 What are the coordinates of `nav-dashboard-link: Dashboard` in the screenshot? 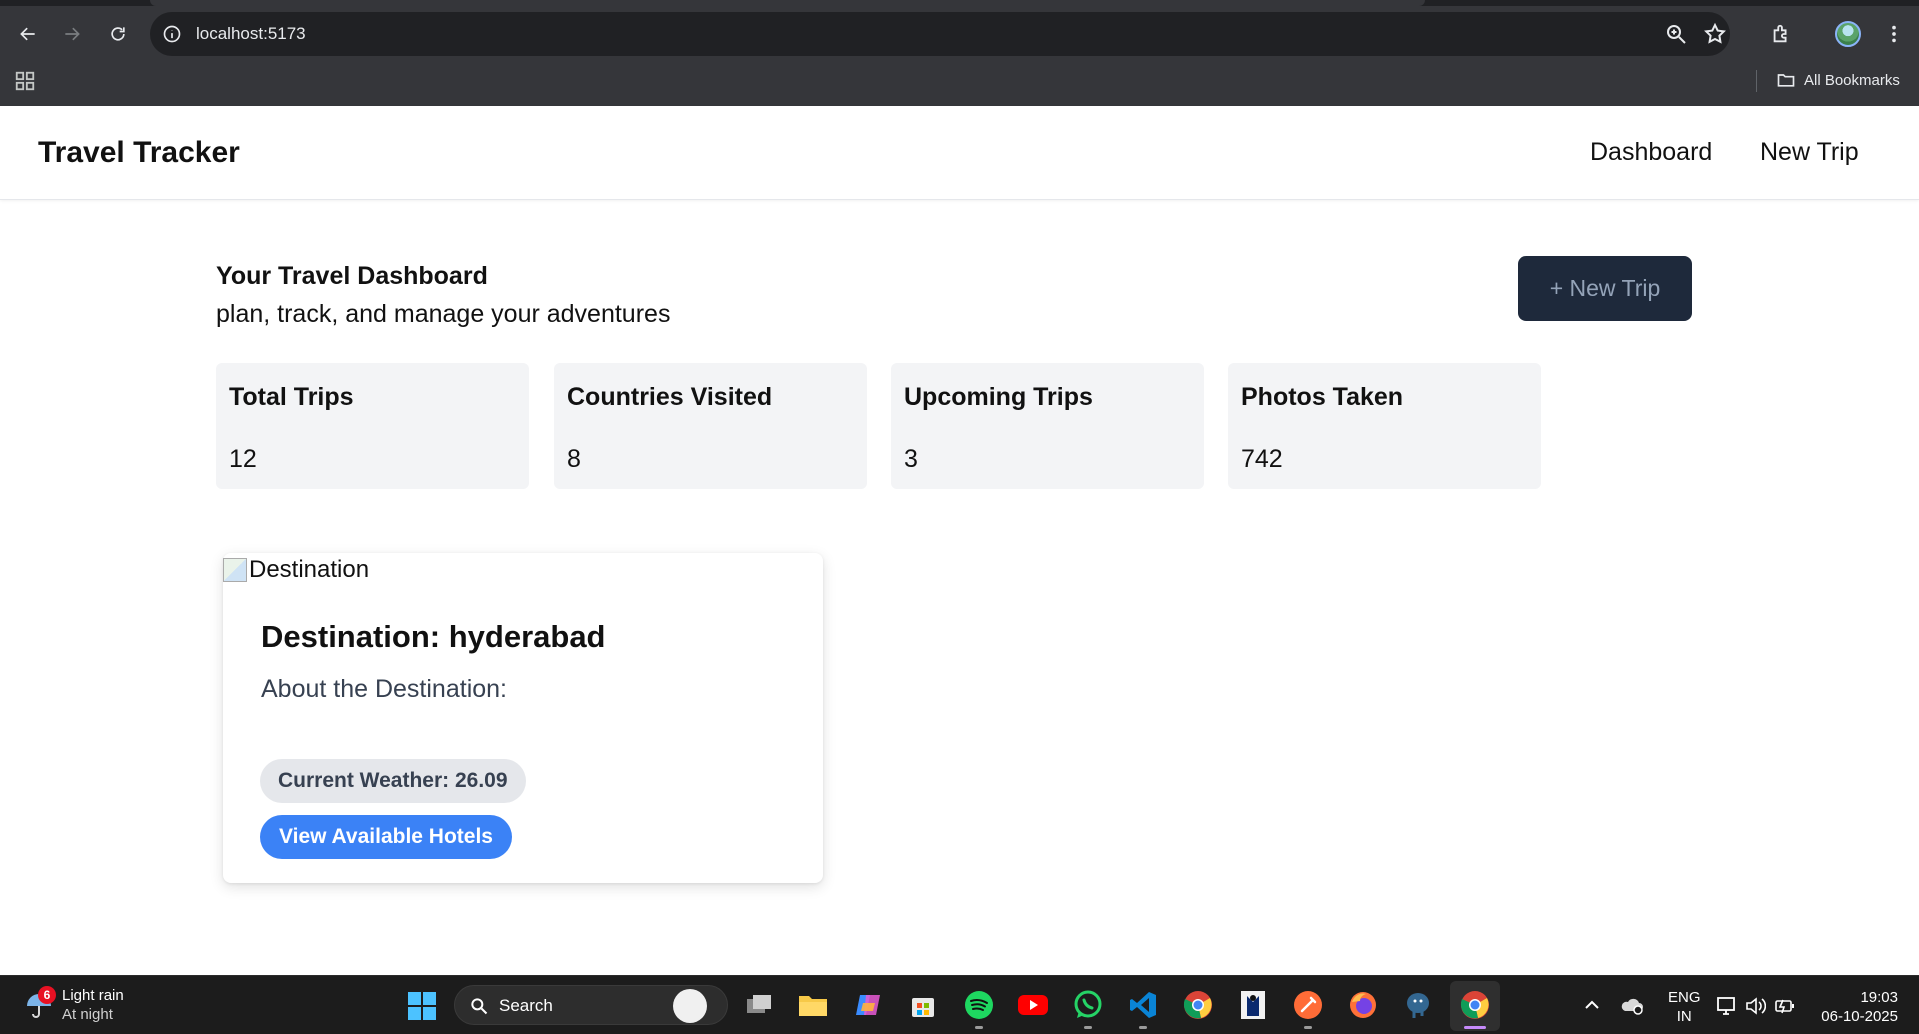 It's located at (1651, 152).